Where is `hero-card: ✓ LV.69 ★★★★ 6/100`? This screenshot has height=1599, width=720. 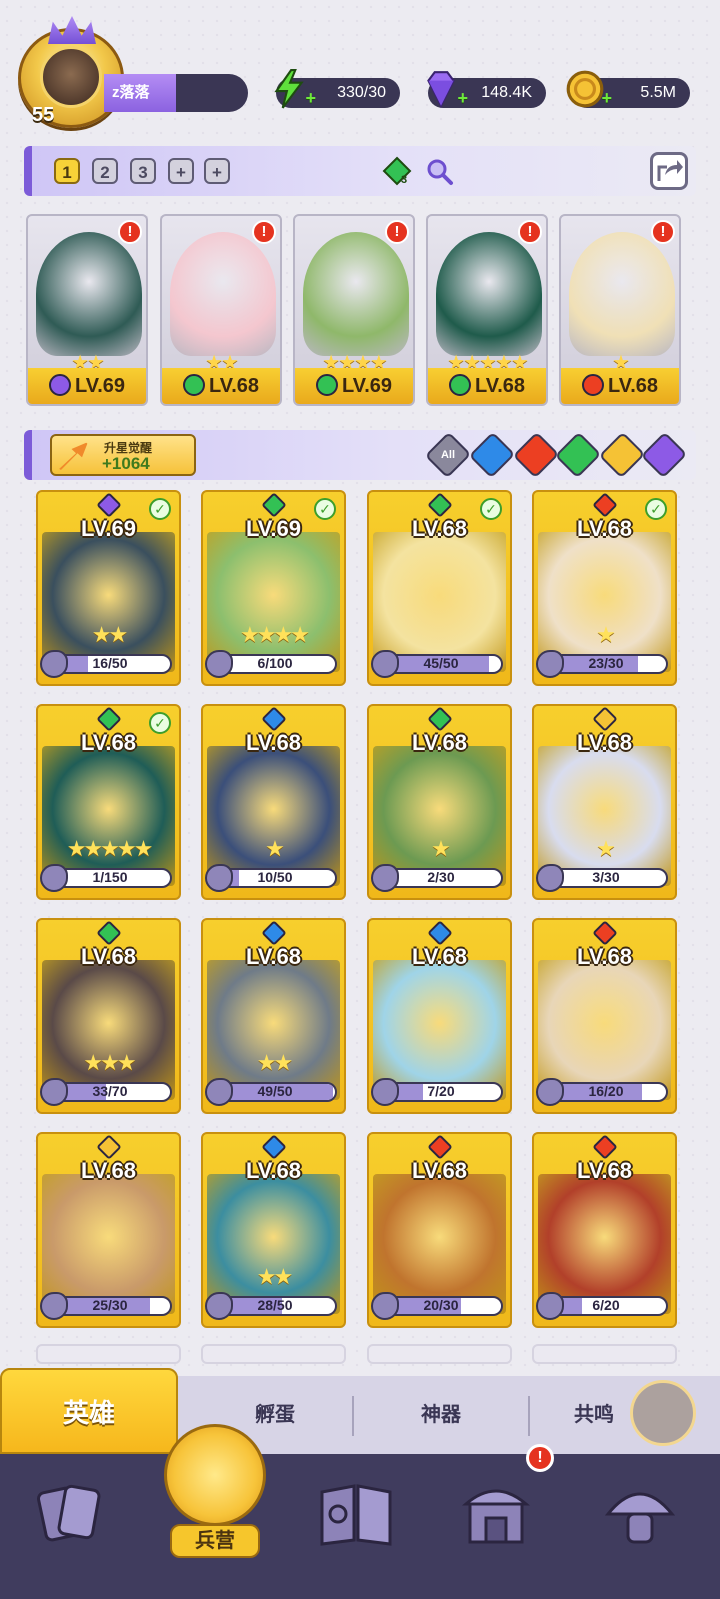 hero-card: ✓ LV.69 ★★★★ 6/100 is located at coordinates (273, 588).